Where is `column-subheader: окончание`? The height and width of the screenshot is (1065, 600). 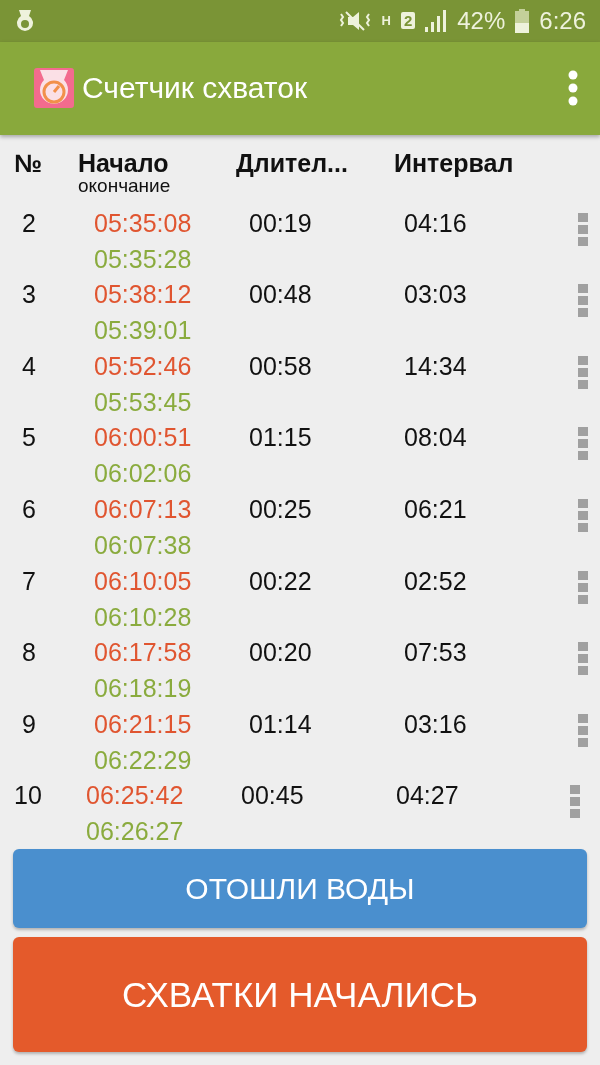 column-subheader: окончание is located at coordinates (125, 185).